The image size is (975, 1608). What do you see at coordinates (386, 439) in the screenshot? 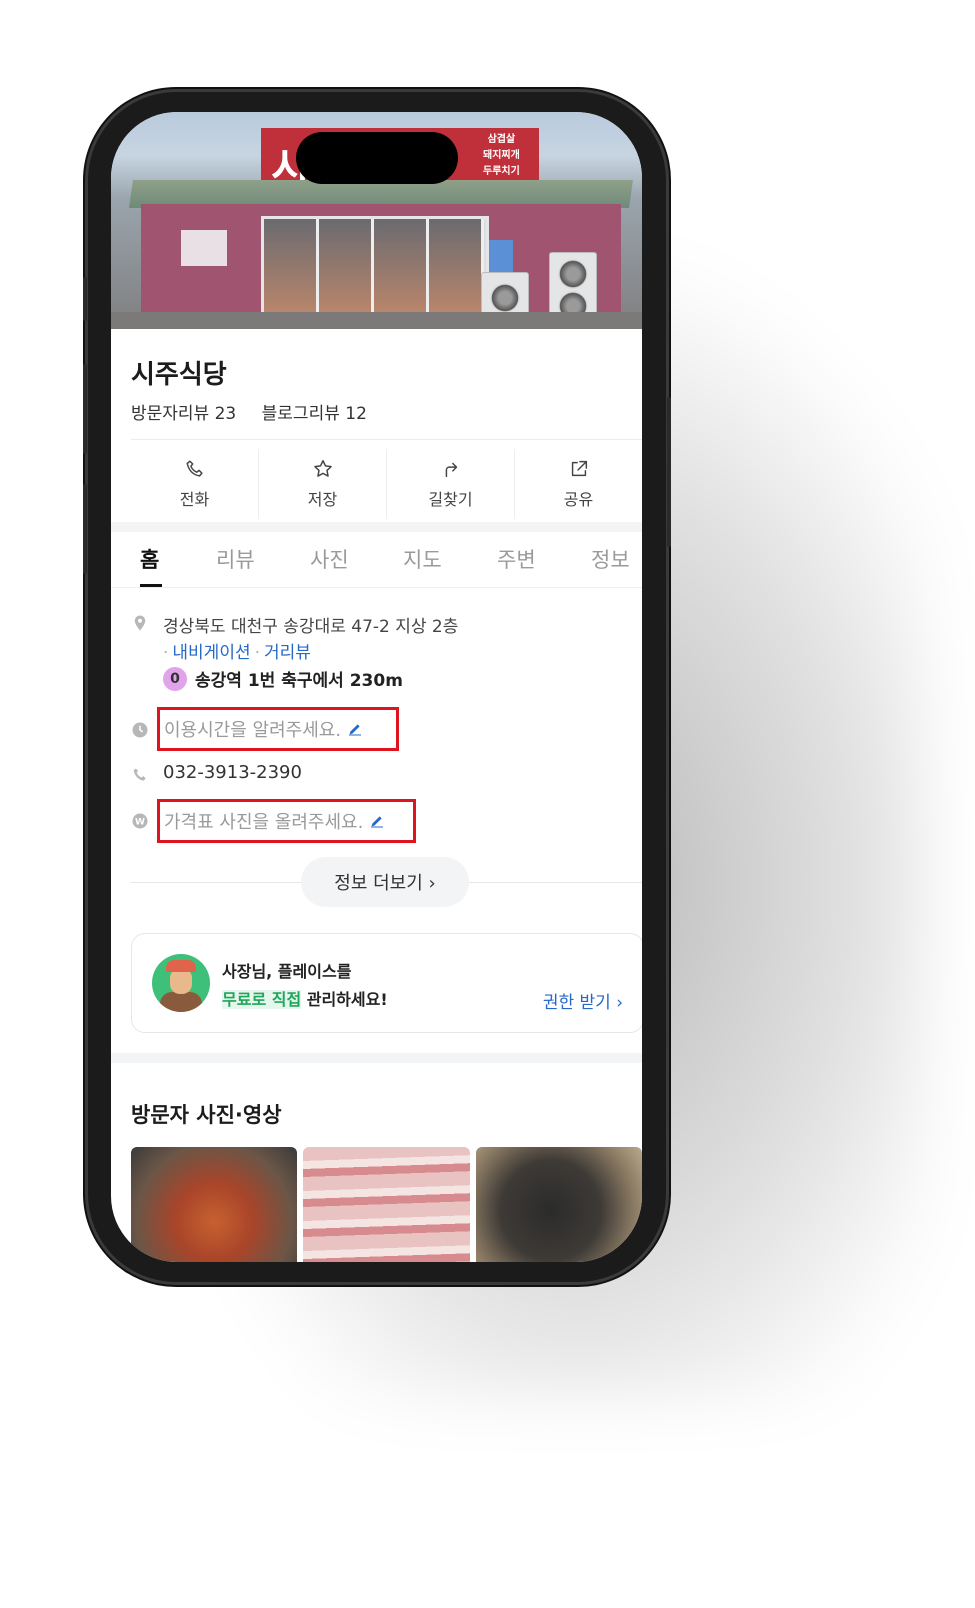
I see `divider` at bounding box center [386, 439].